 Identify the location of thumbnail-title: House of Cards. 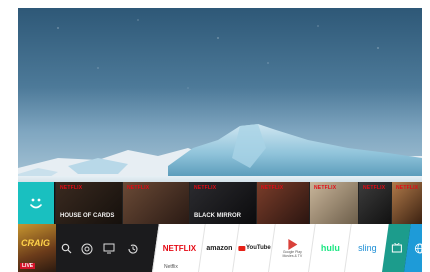
(87, 216).